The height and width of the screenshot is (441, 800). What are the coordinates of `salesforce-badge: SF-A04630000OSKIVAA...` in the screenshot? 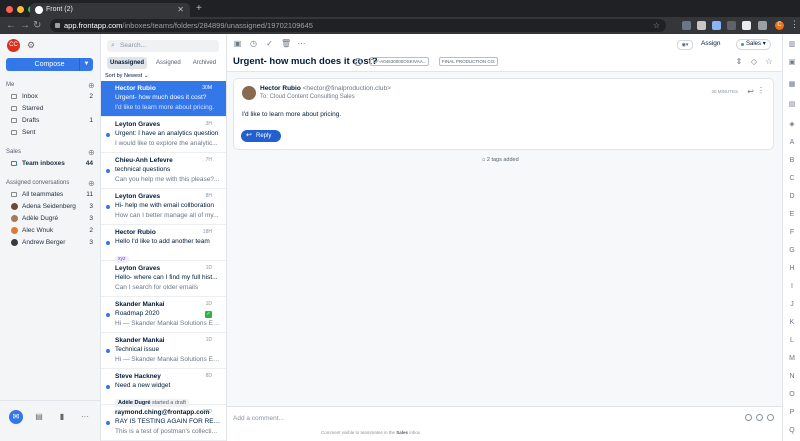 It's located at (400, 61).